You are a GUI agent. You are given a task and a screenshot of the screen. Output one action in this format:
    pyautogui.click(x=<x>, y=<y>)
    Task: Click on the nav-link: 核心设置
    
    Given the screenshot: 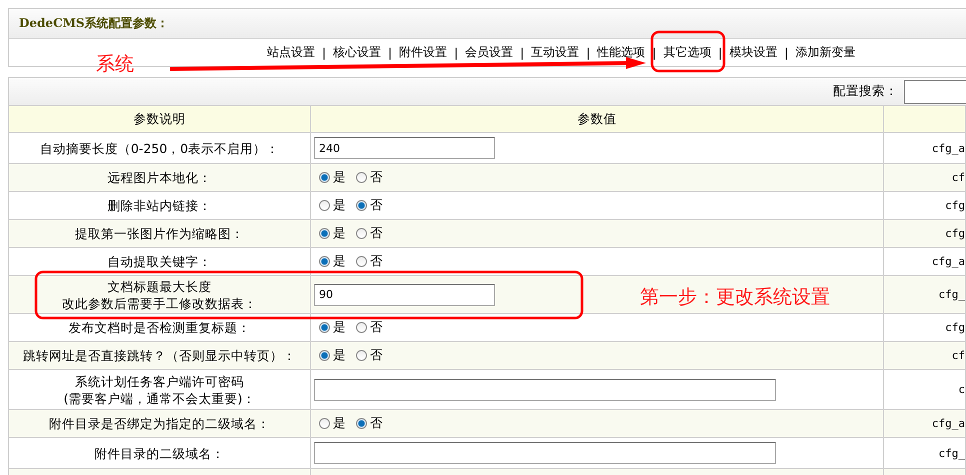 What is the action you would take?
    pyautogui.click(x=357, y=52)
    